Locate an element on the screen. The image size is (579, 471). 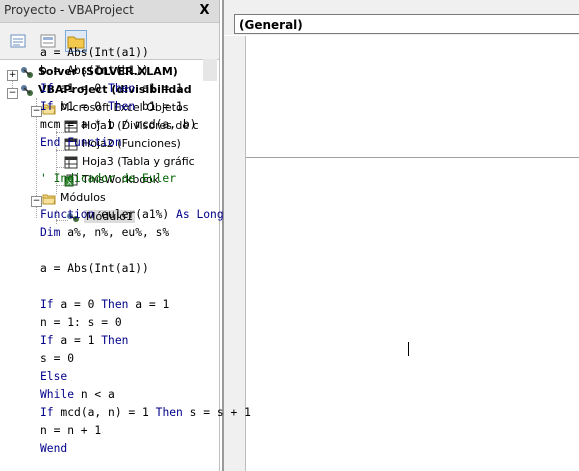
code-text: euler(a1%) is located at coordinates (135, 214).